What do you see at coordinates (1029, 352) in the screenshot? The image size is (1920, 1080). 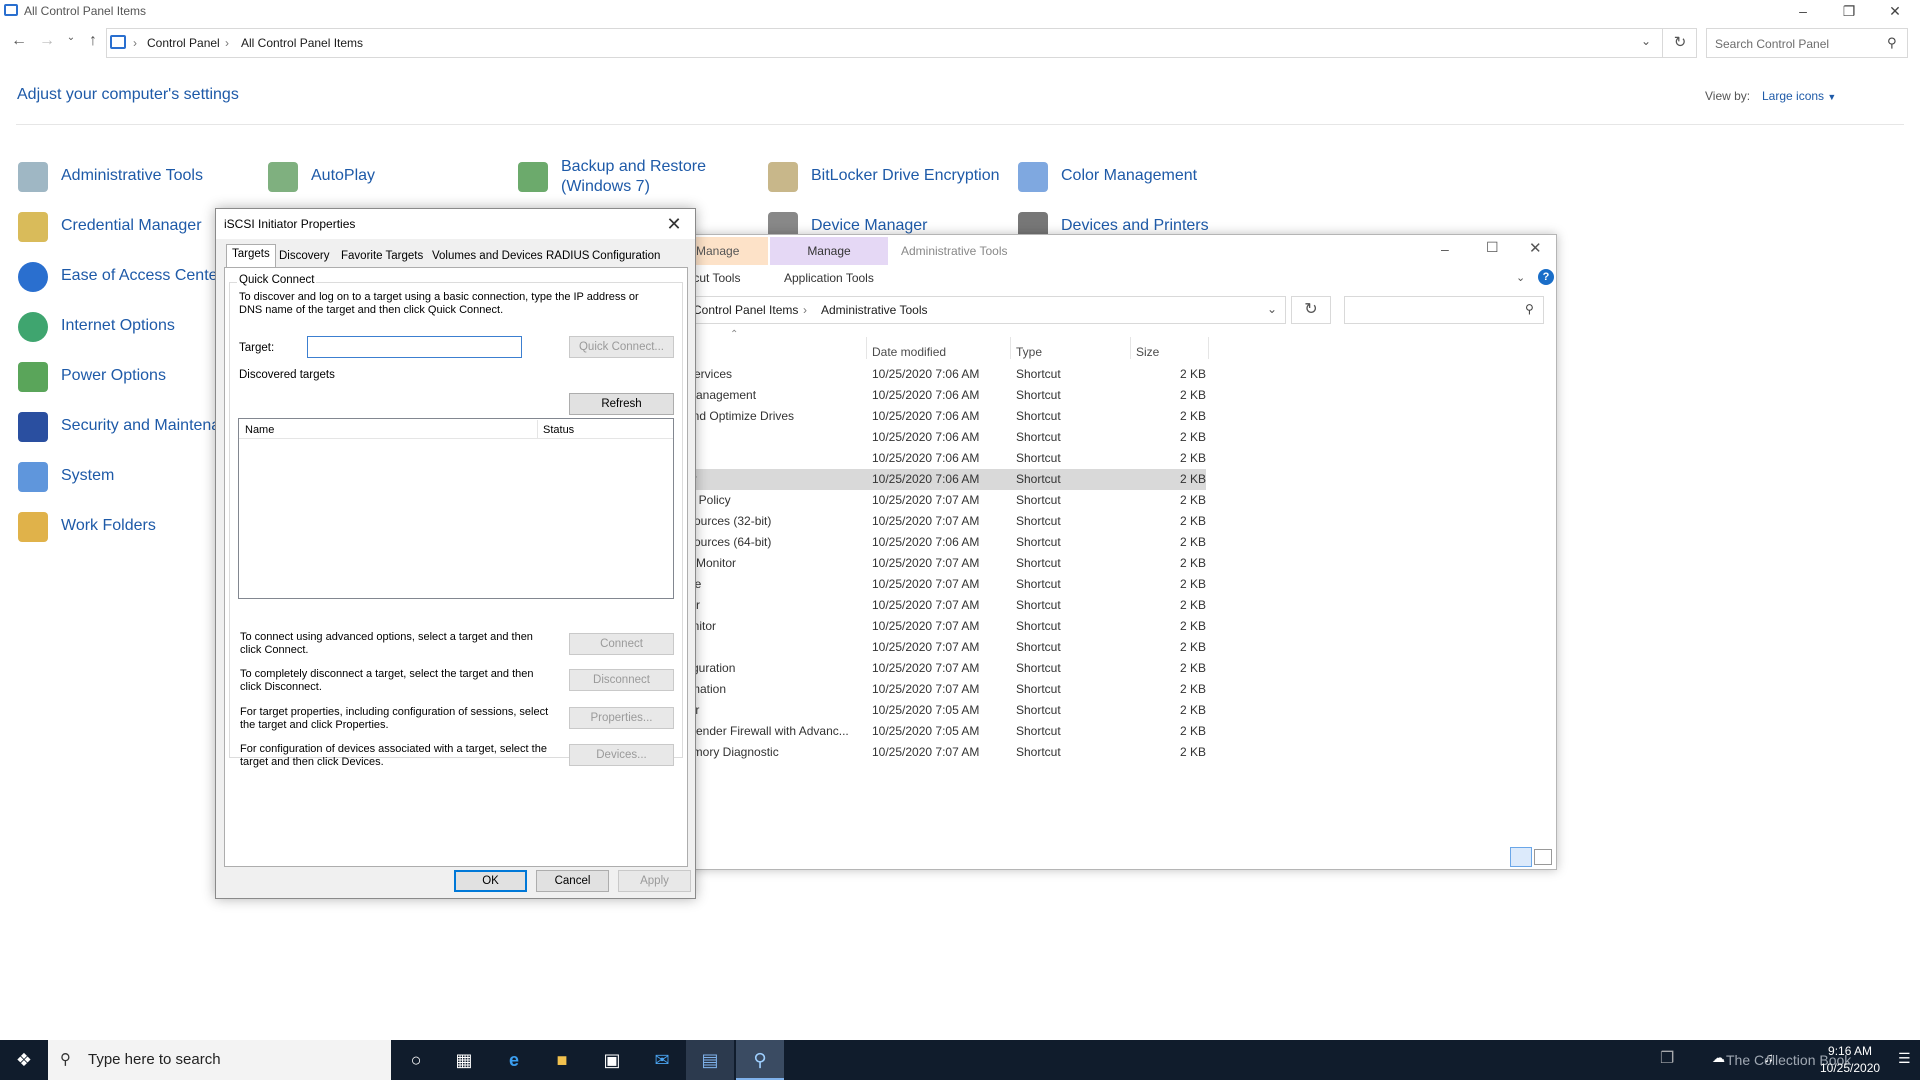 I see `column-type: Type` at bounding box center [1029, 352].